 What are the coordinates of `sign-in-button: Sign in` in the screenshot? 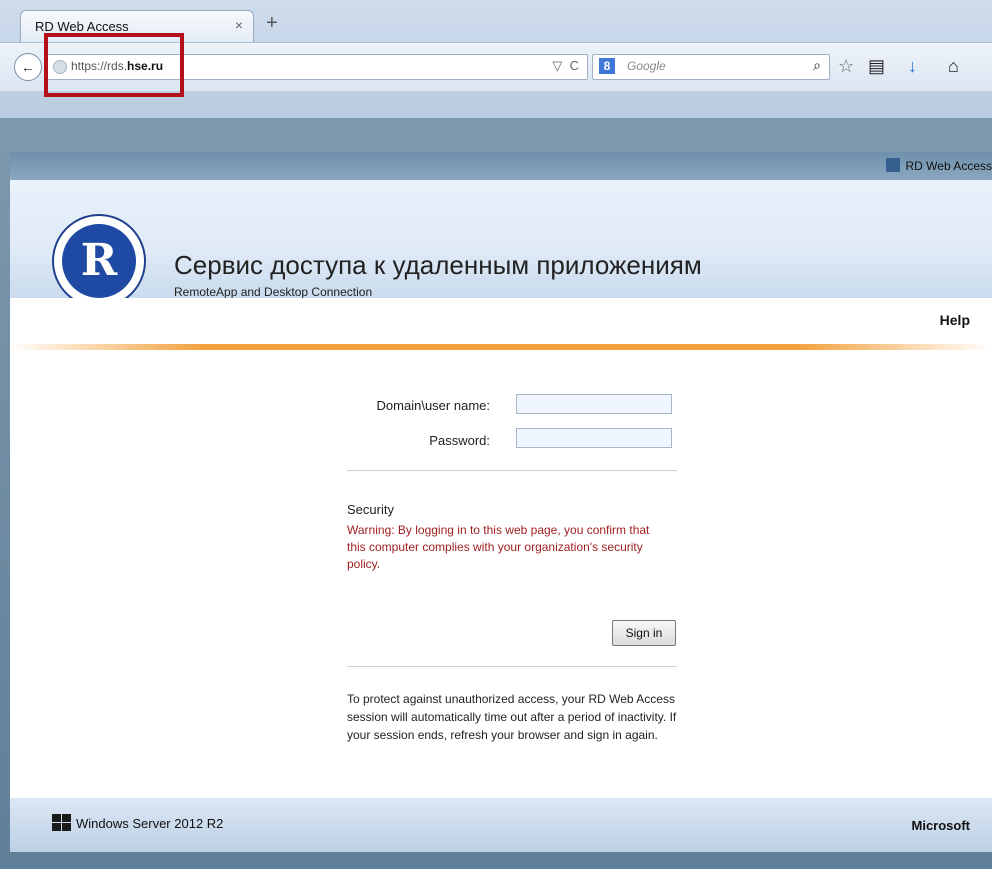 It's located at (644, 633).